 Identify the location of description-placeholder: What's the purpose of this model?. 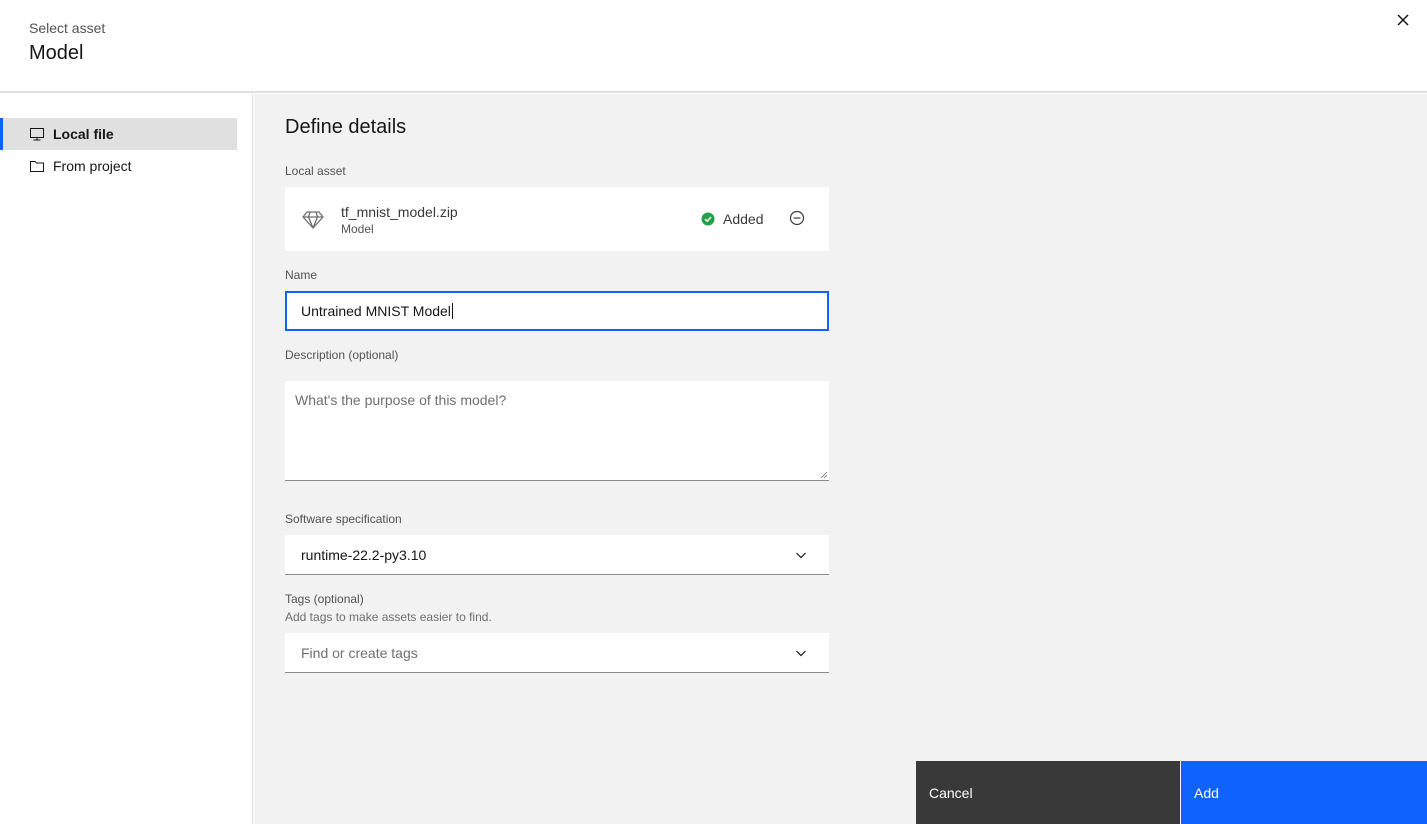
(401, 400).